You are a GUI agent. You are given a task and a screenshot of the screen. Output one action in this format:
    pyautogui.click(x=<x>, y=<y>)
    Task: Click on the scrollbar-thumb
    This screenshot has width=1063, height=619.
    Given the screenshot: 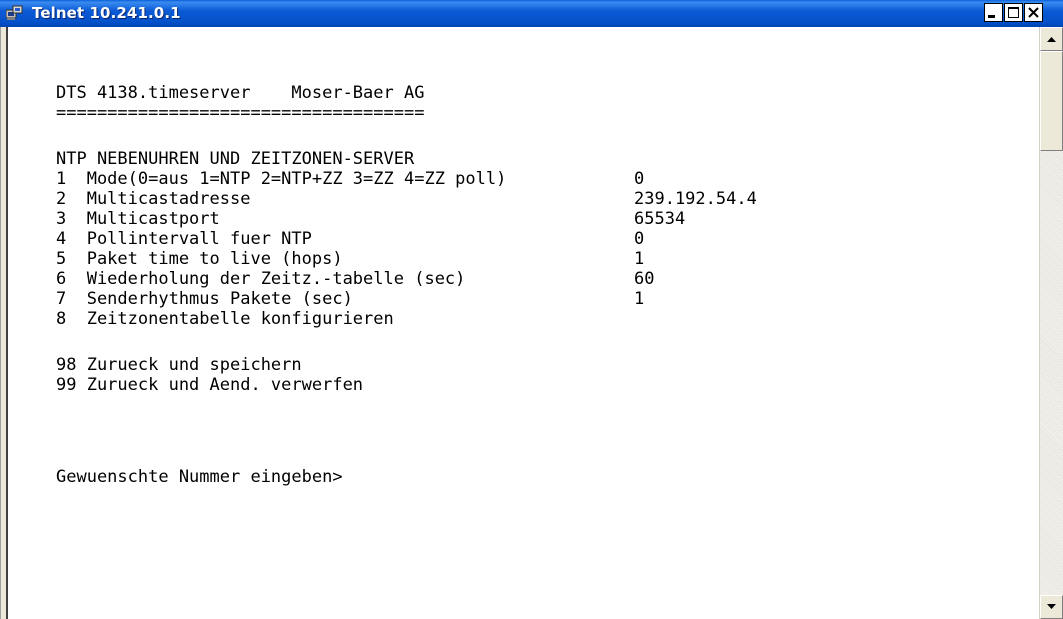 What is the action you would take?
    pyautogui.click(x=1051, y=101)
    